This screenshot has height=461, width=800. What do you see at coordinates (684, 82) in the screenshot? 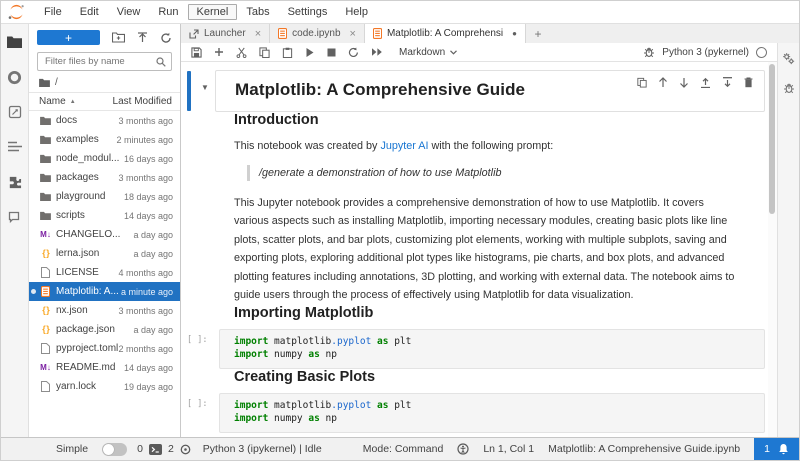
I see `move-cell-down-icon` at bounding box center [684, 82].